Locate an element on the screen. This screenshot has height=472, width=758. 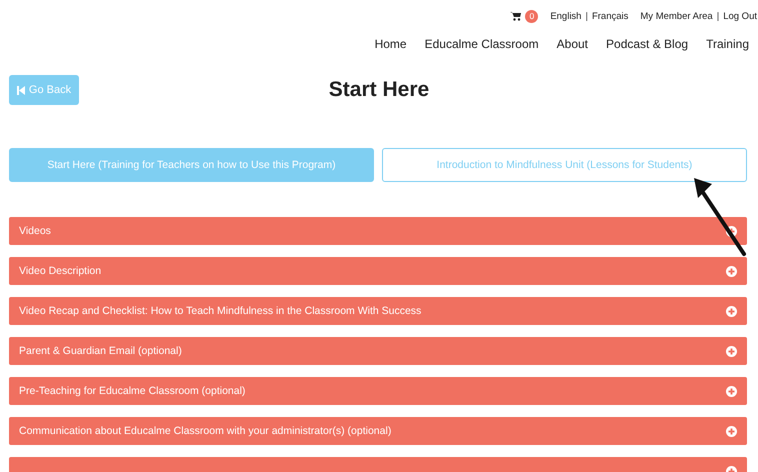
page-title: Start Here is located at coordinates (379, 90).